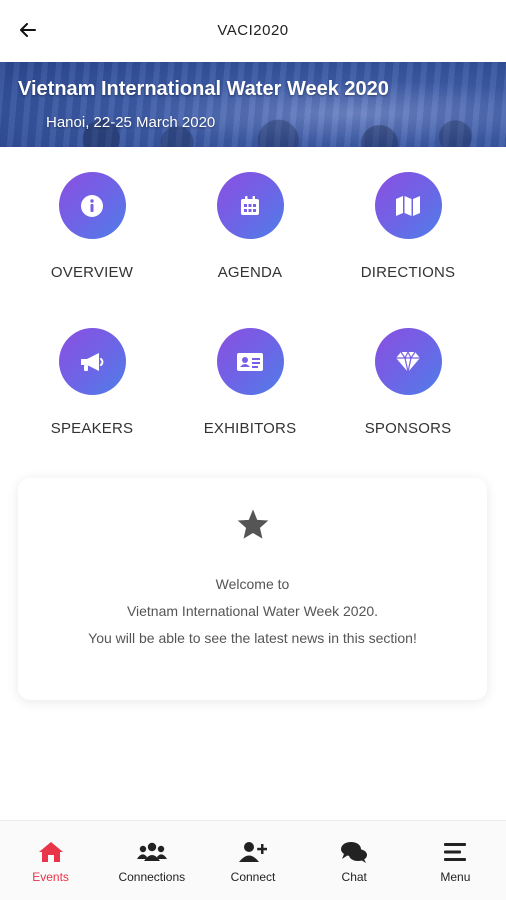  What do you see at coordinates (408, 428) in the screenshot?
I see `tile-label: SPONSORS` at bounding box center [408, 428].